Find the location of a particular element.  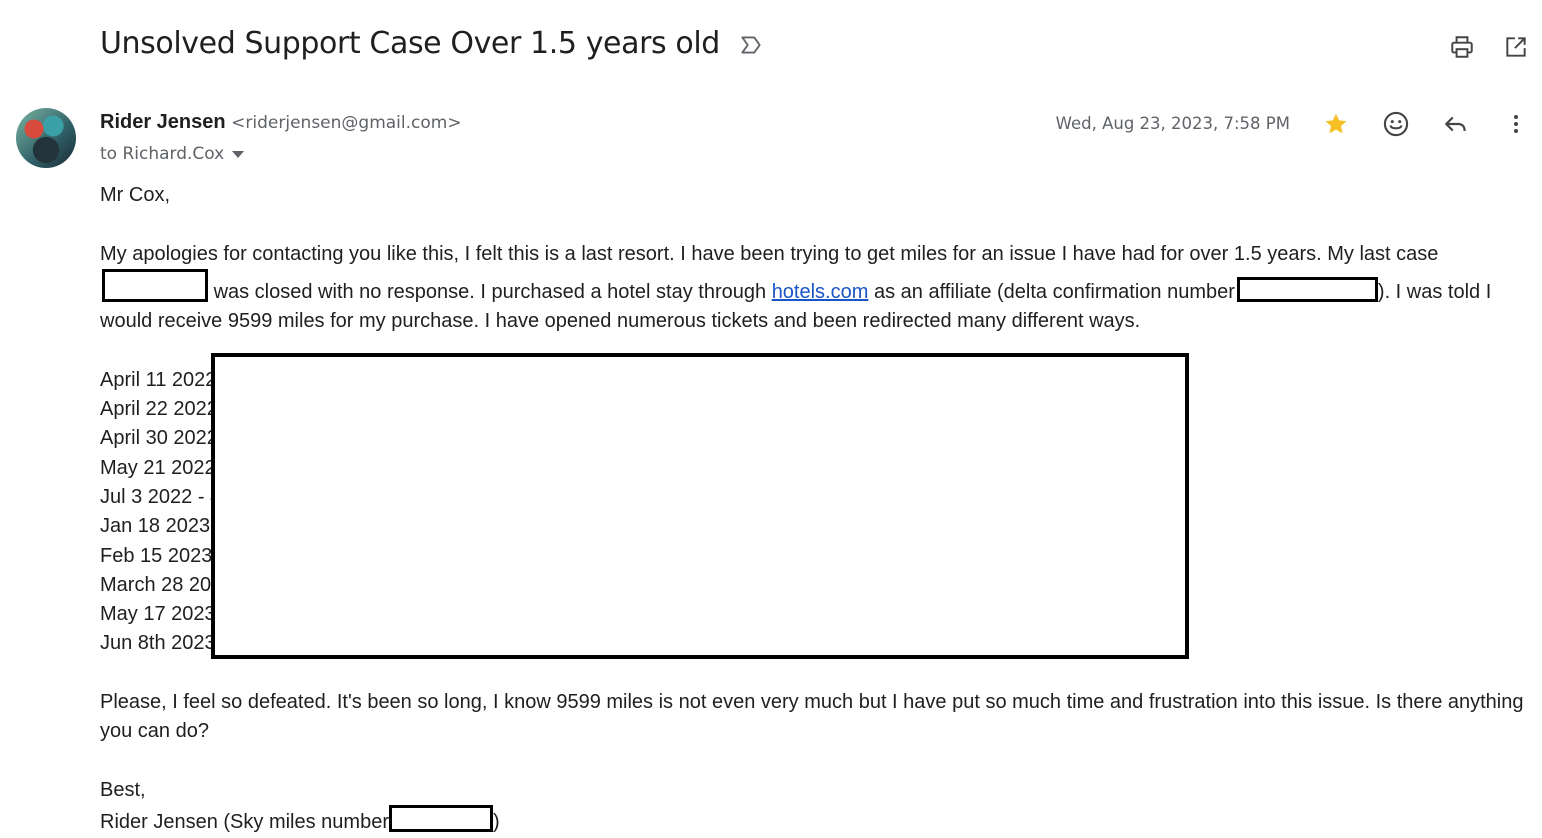

email-subject: Unsolved Support Case Over 1.5 years old is located at coordinates (432, 43).